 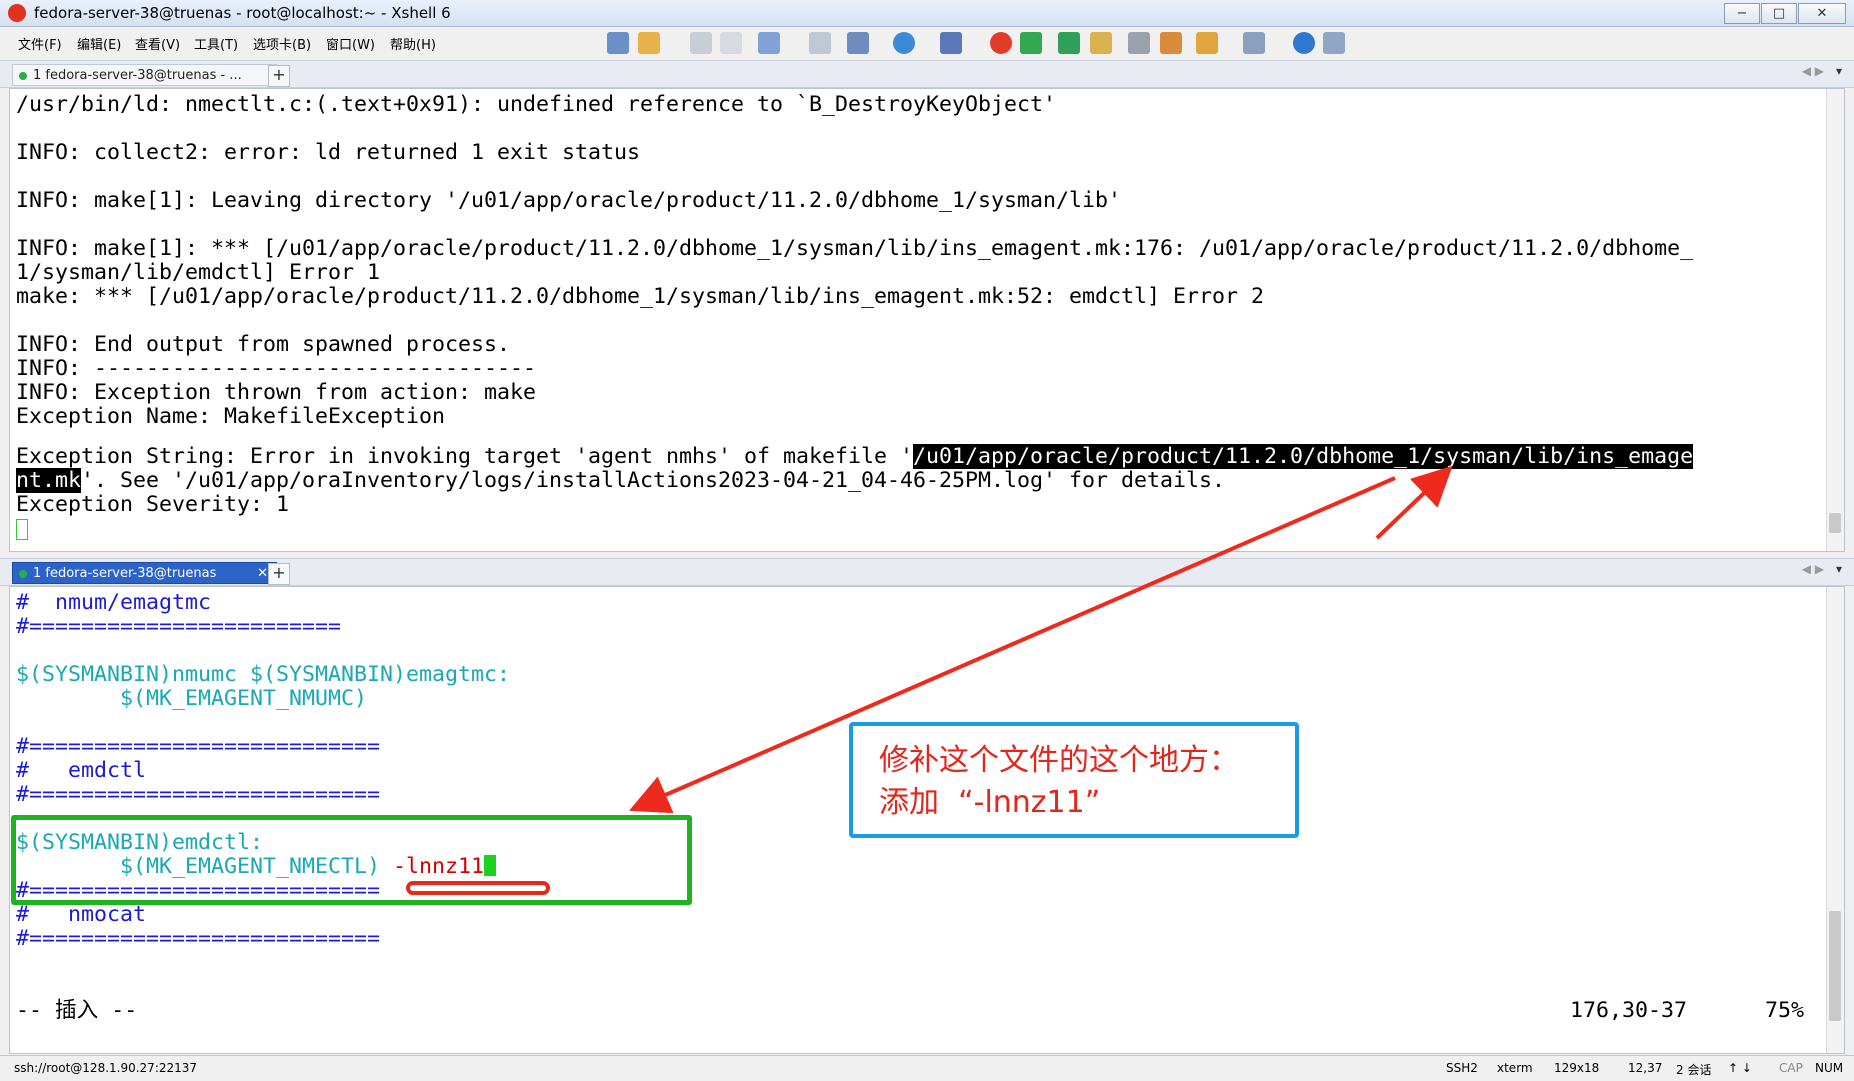 I want to click on annotation-text: 修补这个文件的这个地方： 添加 “-lnnz11”, so click(x=1059, y=782).